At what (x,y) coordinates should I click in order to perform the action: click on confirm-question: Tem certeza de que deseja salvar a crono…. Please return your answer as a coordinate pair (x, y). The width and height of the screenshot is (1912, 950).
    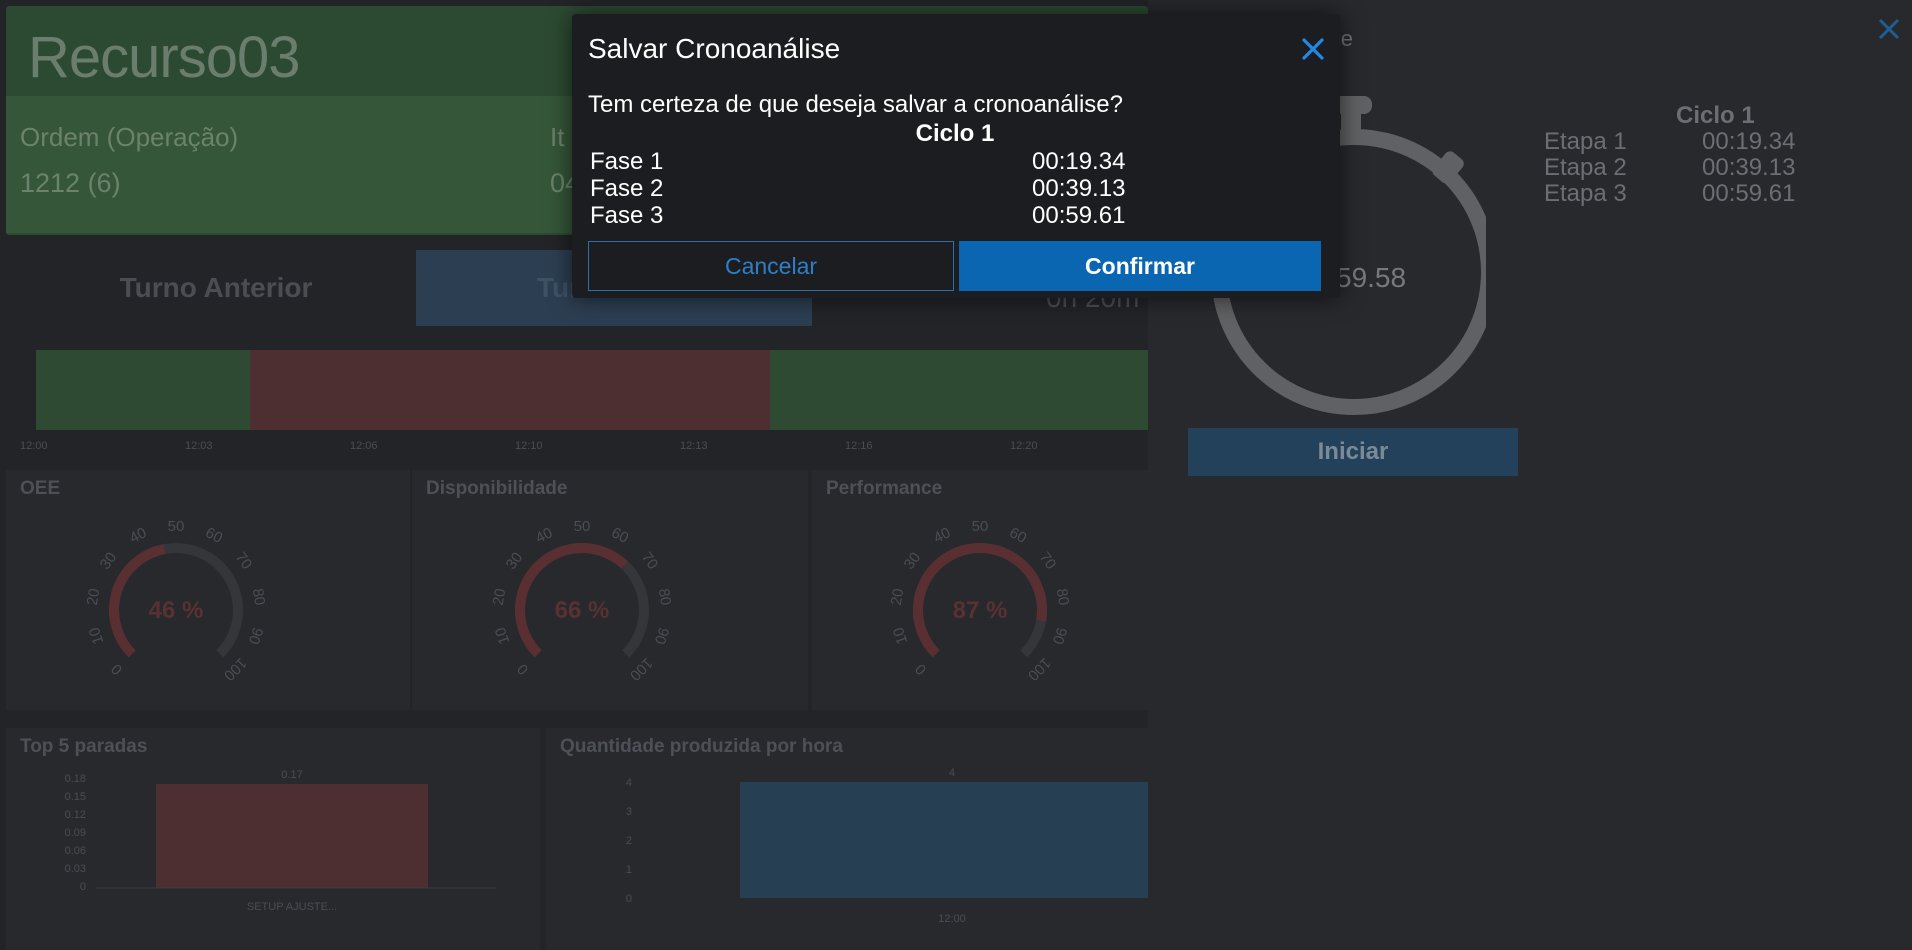
    Looking at the image, I should click on (855, 104).